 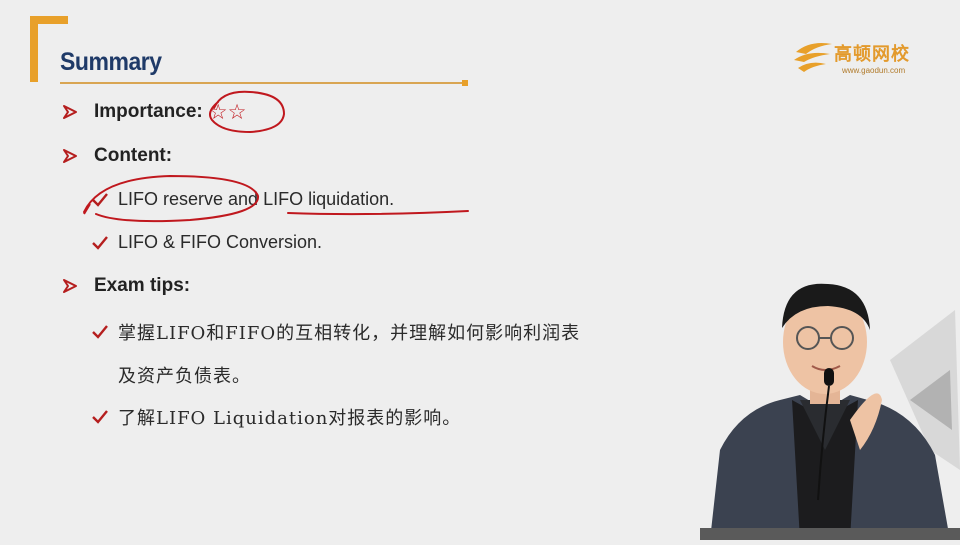 I want to click on exam-tip-text: 了解LIFO Liquidation对报表的影响。, so click(x=290, y=418).